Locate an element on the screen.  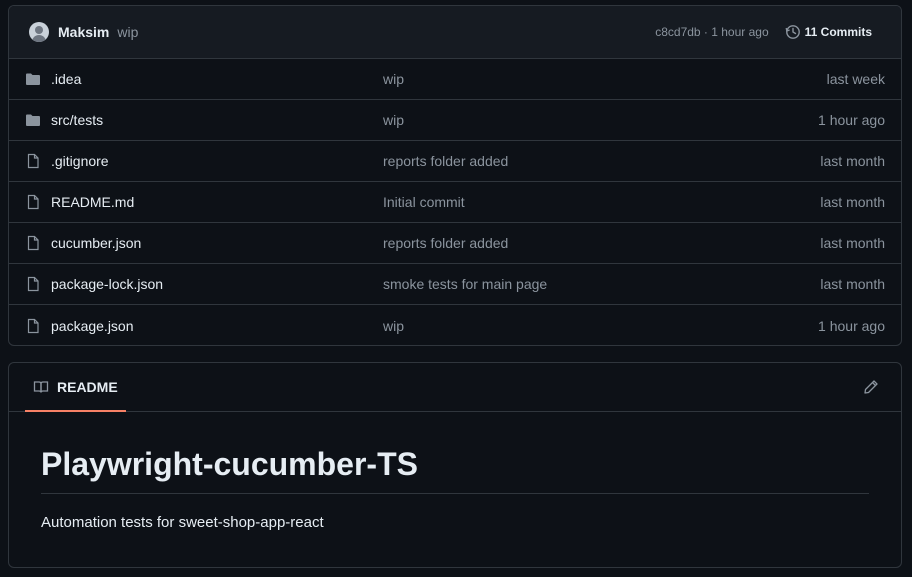
file-name: .gitignore is located at coordinates (217, 161).